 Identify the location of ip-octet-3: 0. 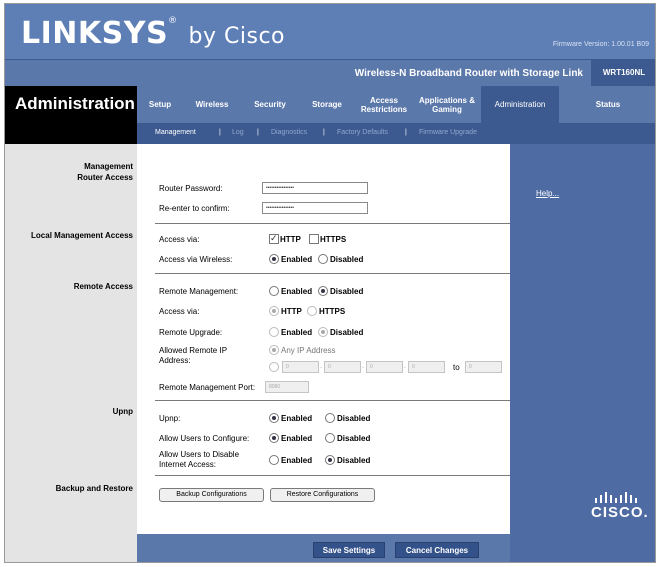
(384, 367).